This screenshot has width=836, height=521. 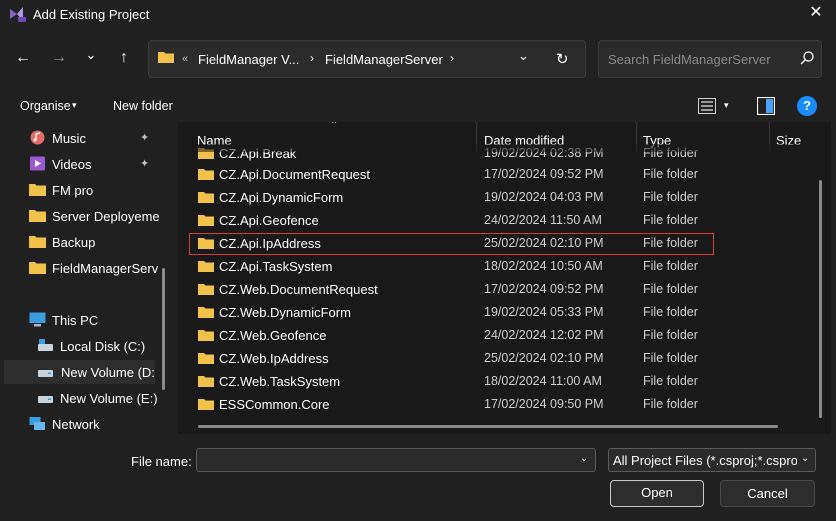 What do you see at coordinates (766, 106) in the screenshot?
I see `preview-pane-icon` at bounding box center [766, 106].